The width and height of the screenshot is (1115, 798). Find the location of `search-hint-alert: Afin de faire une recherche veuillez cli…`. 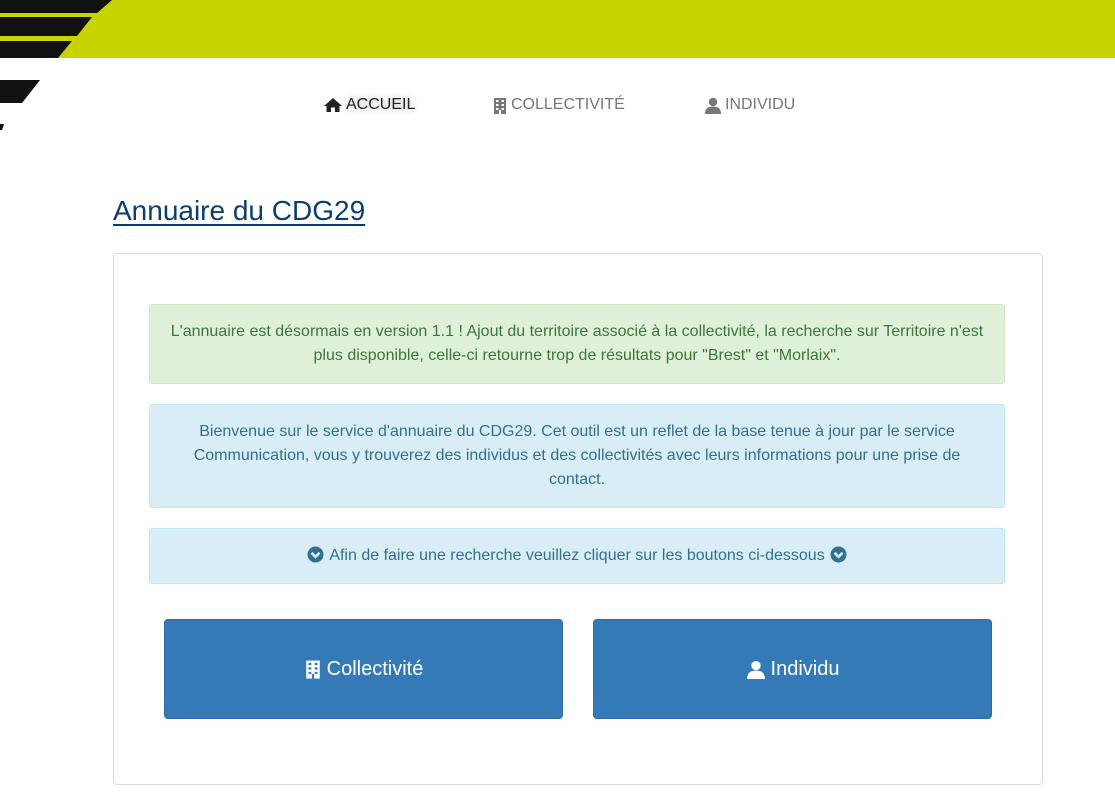

search-hint-alert: Afin de faire une recherche veuillez cli… is located at coordinates (577, 556).